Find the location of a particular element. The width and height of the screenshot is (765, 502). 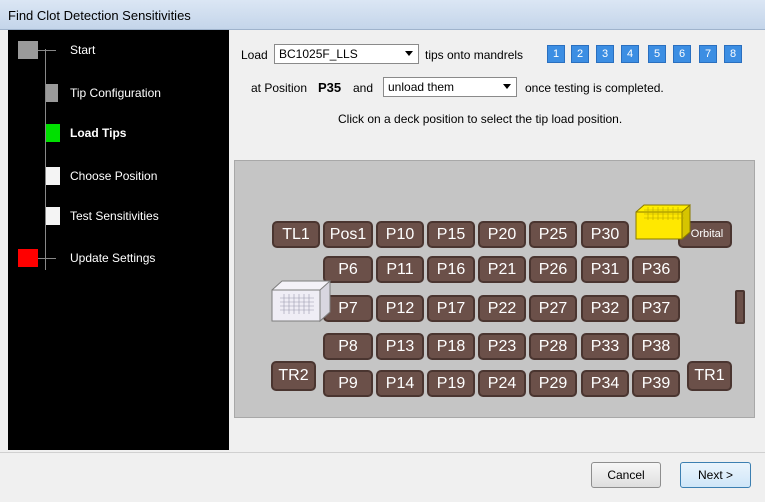

tip-type-value: BC1025F_LLS is located at coordinates (318, 54).